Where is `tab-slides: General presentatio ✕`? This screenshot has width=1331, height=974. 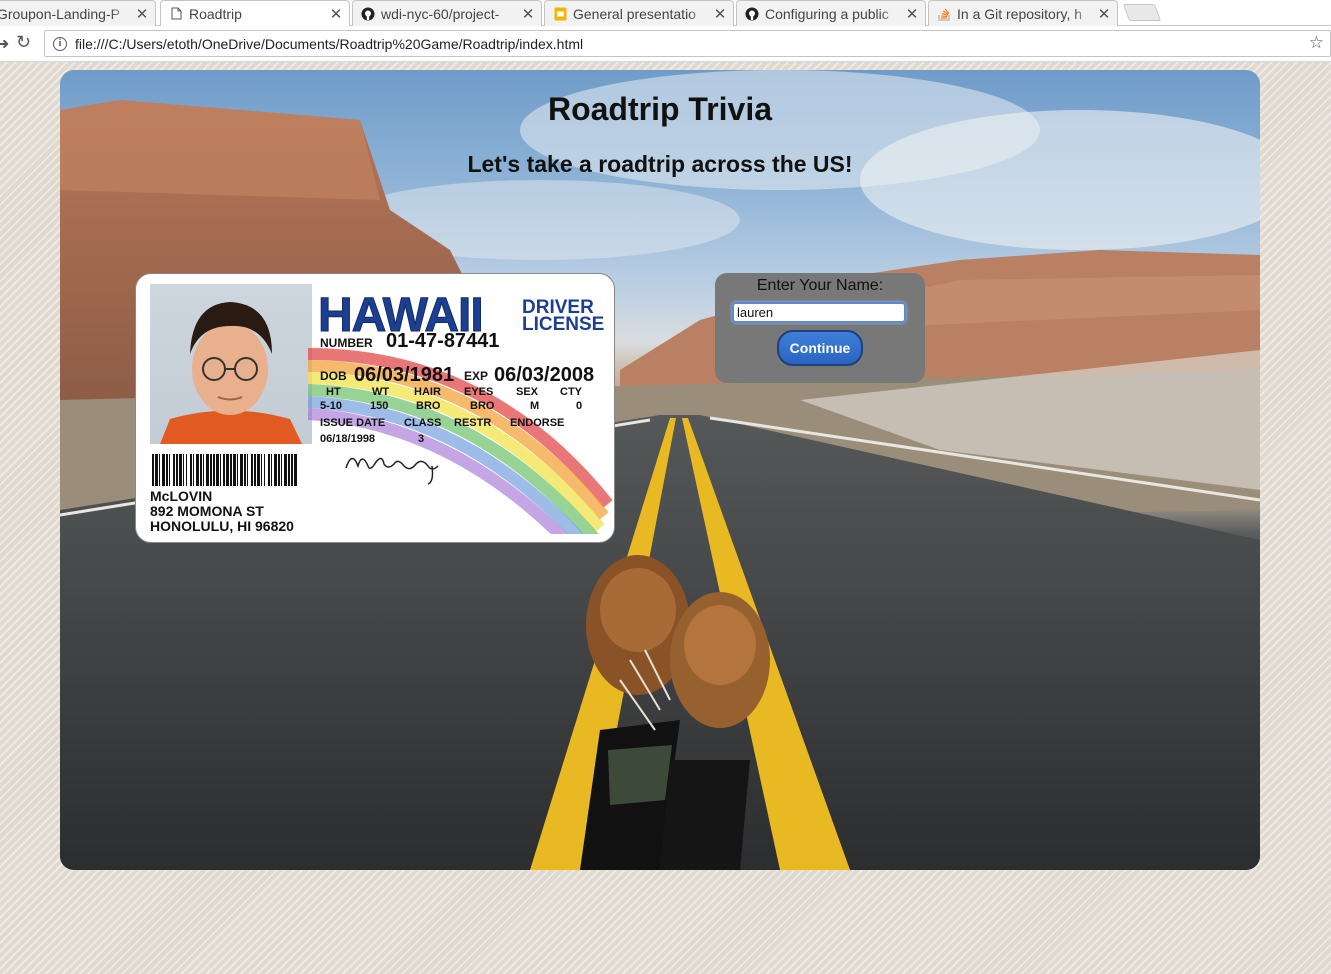
tab-slides: General presentatio ✕ is located at coordinates (639, 13).